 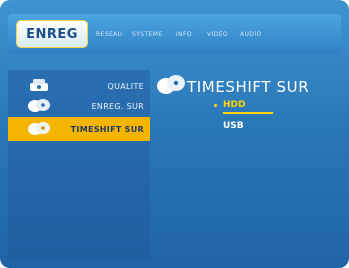 I want to click on sidebar-item-timeshift-sur: TIMESHIFT SUR, so click(x=79, y=129).